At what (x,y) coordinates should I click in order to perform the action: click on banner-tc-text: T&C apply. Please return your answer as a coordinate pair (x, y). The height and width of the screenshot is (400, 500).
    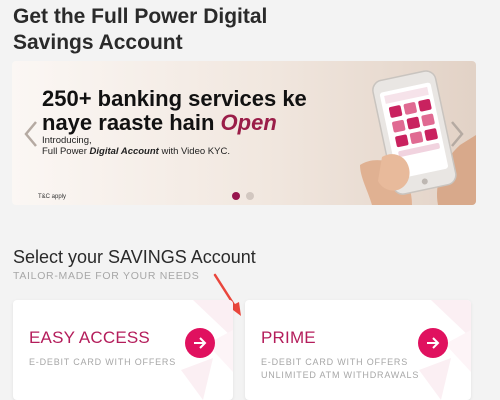
    Looking at the image, I should click on (52, 197).